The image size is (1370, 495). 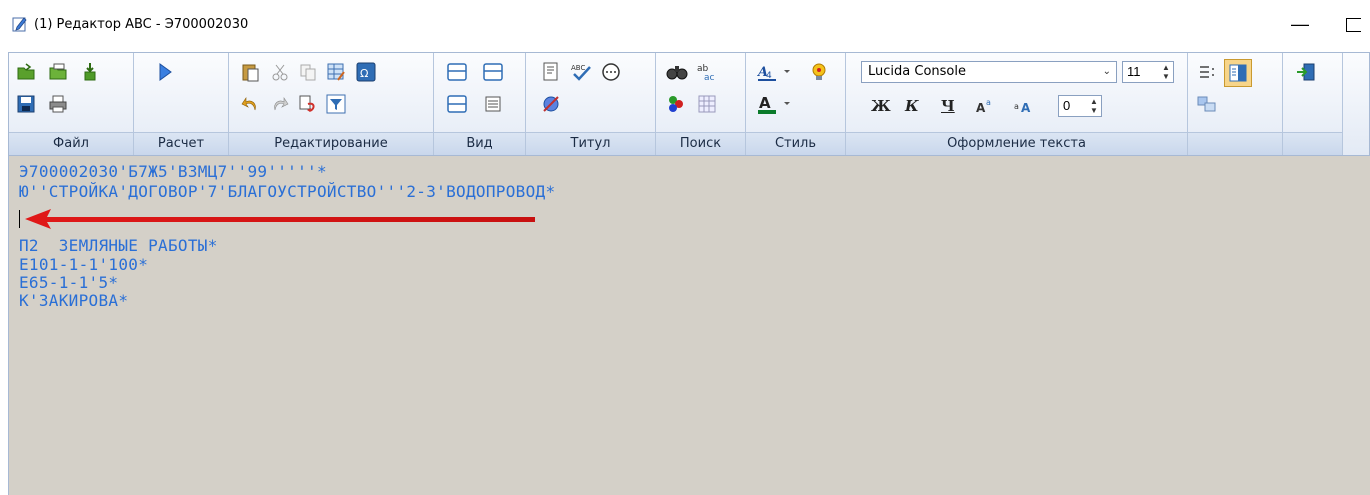 What do you see at coordinates (1312, 143) in the screenshot?
I see `group-exit-label` at bounding box center [1312, 143].